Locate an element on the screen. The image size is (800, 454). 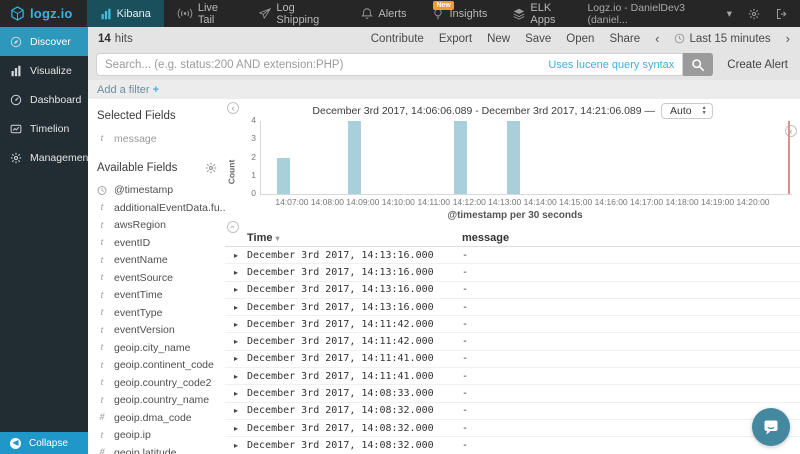
field-item-timestamp: @timestamp is located at coordinates (158, 191).